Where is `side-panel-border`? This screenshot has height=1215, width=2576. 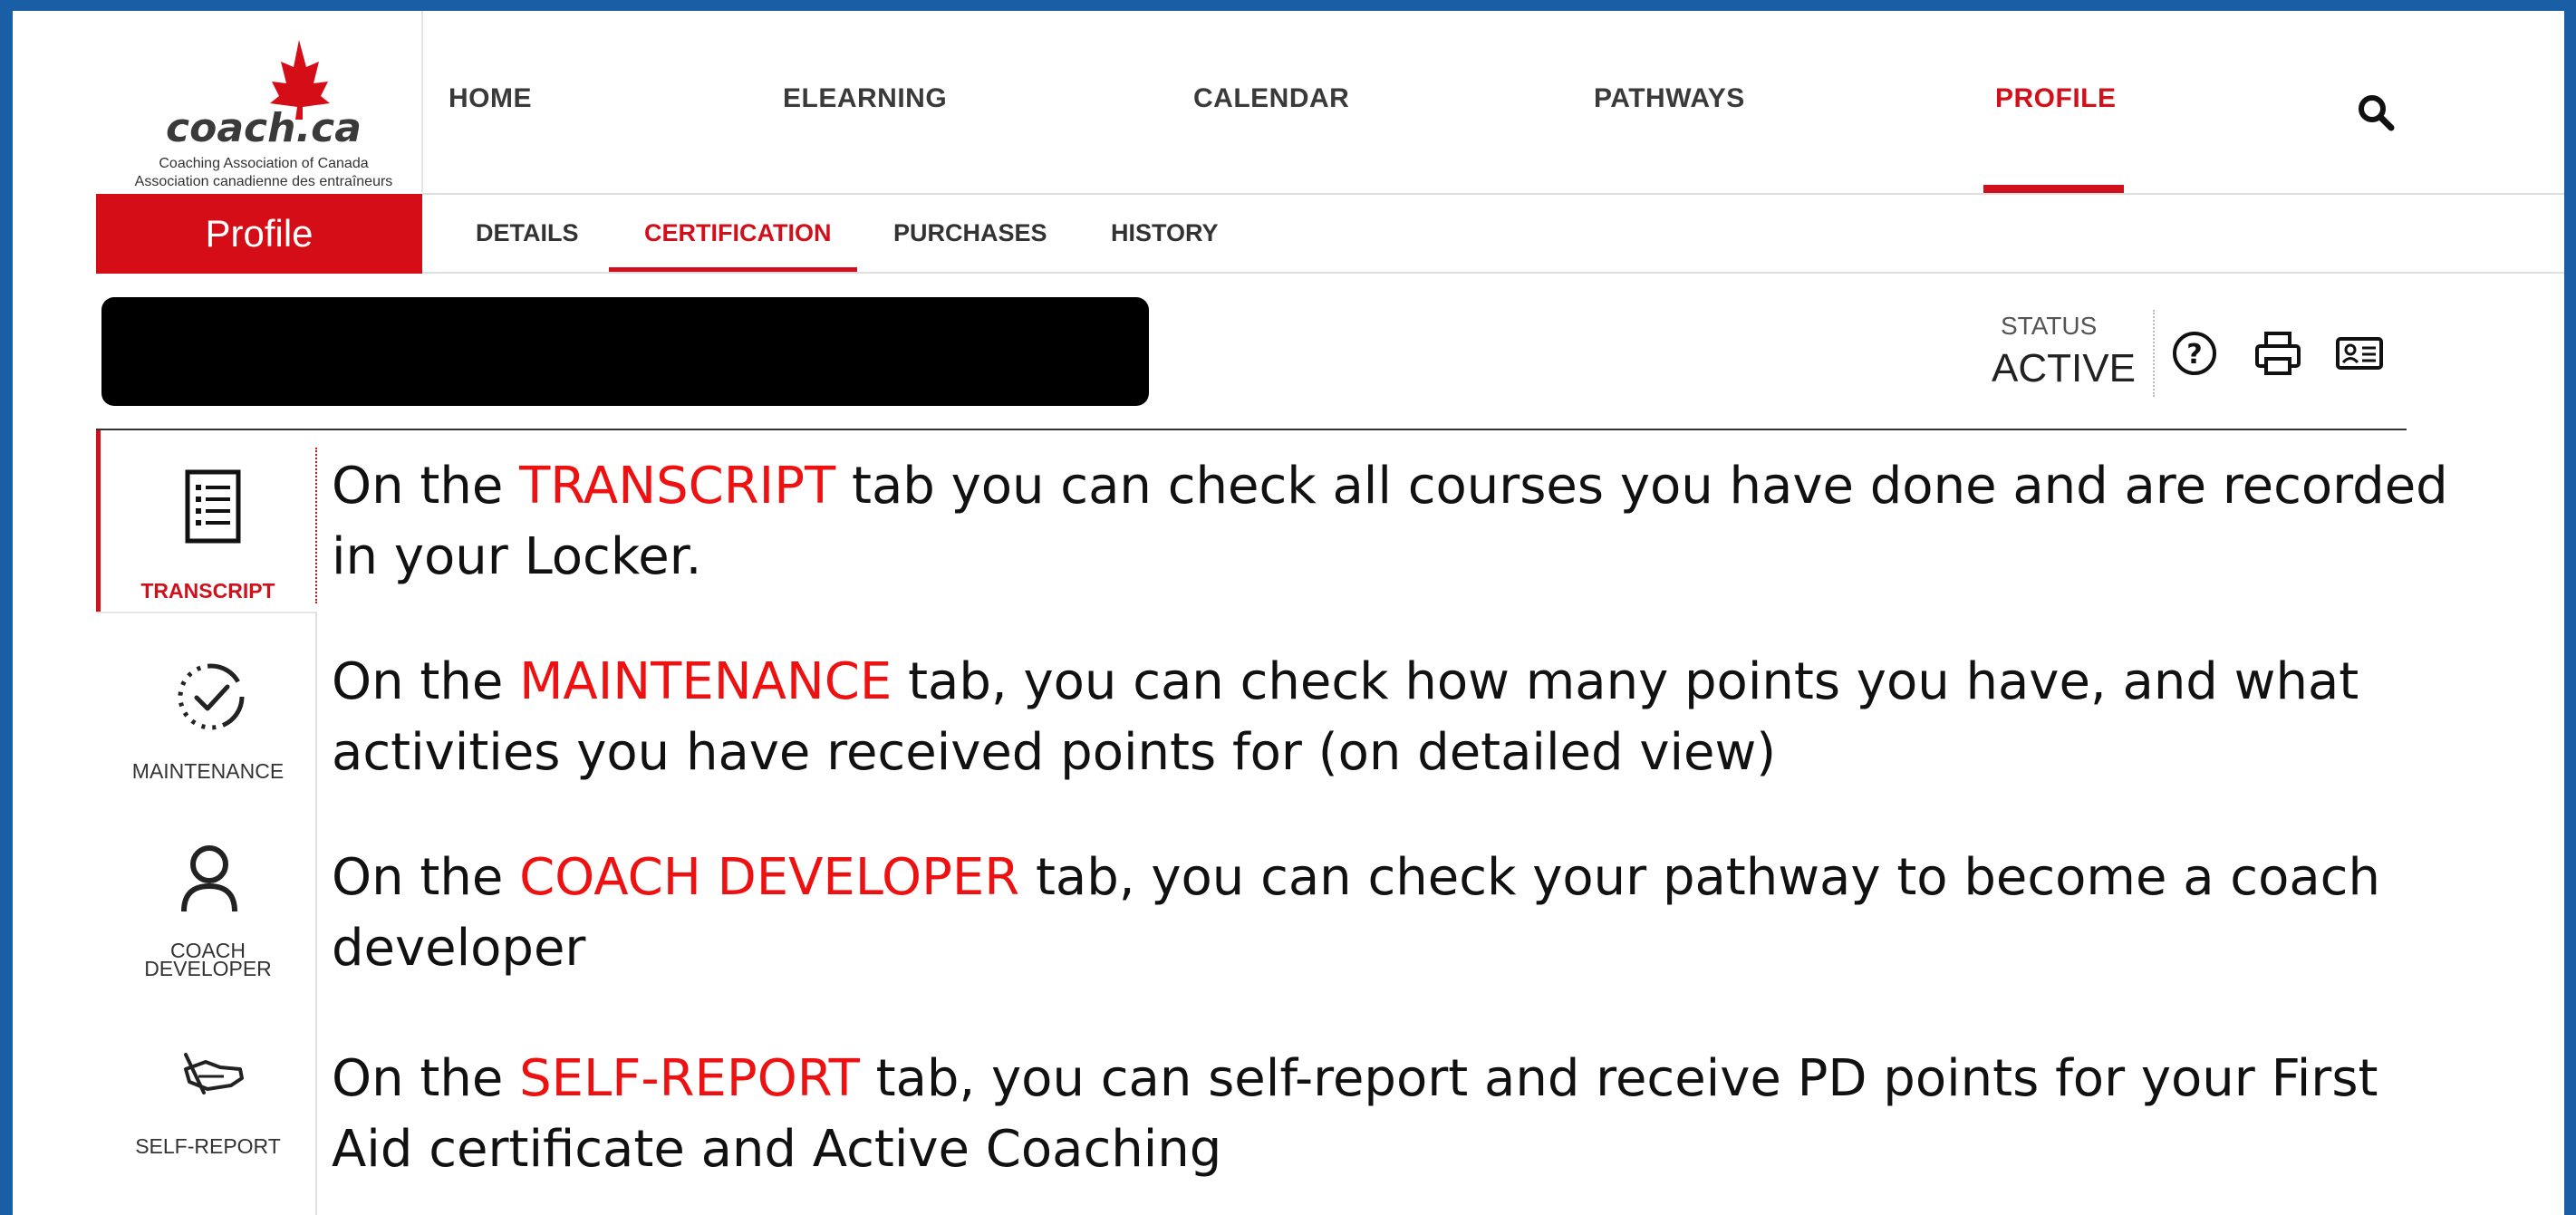
side-panel-border is located at coordinates (316, 913).